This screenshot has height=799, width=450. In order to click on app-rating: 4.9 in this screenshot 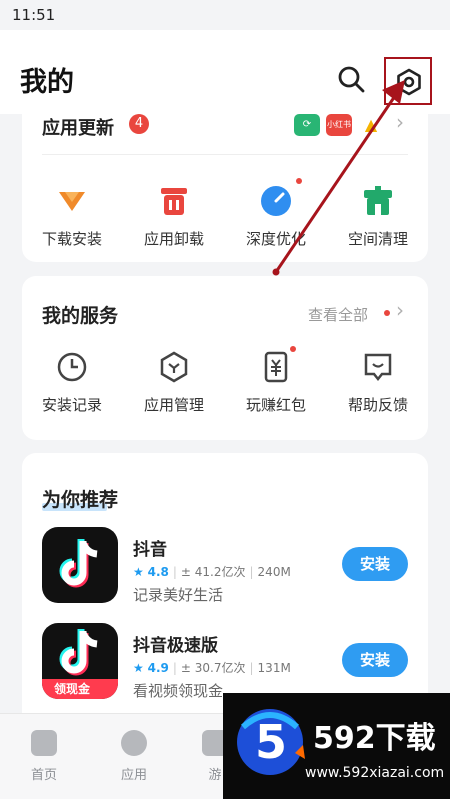, I will do `click(158, 668)`.